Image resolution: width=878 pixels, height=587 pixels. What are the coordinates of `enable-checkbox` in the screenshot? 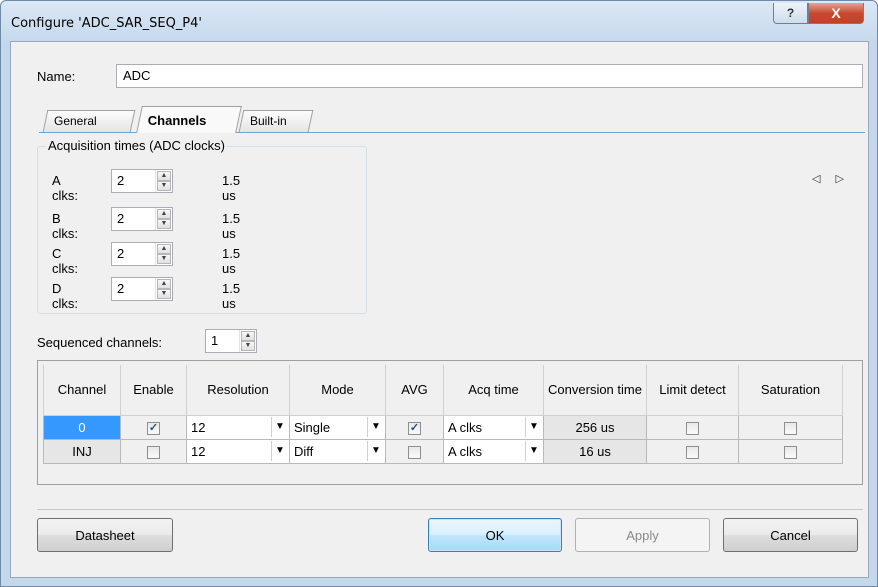 It's located at (153, 452).